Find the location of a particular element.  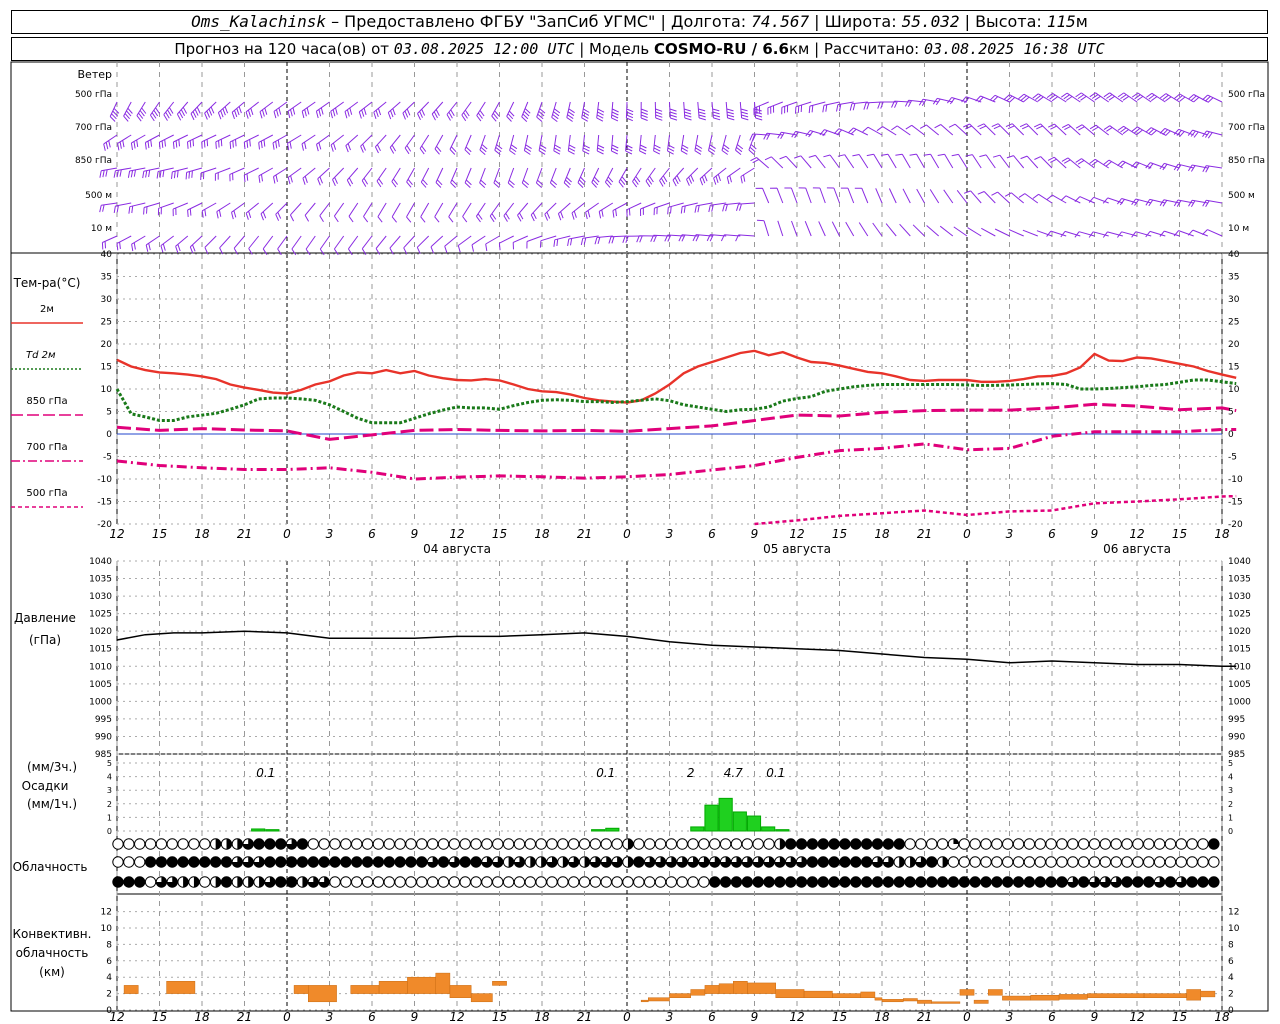

conv-tick-label: 6 is located at coordinates (1231, 962).